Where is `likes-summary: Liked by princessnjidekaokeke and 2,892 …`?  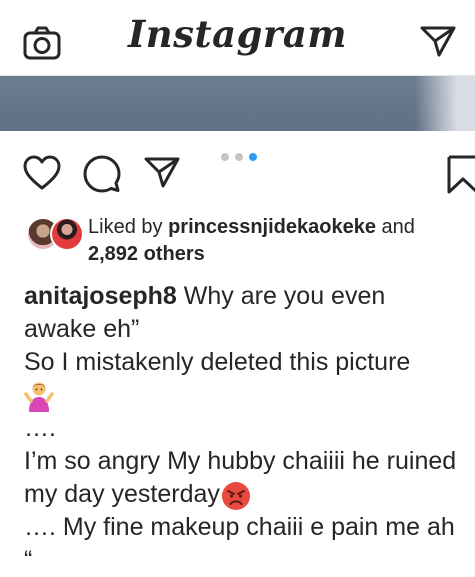 likes-summary: Liked by princessnjidekaokeke and 2,892 … is located at coordinates (251, 241).